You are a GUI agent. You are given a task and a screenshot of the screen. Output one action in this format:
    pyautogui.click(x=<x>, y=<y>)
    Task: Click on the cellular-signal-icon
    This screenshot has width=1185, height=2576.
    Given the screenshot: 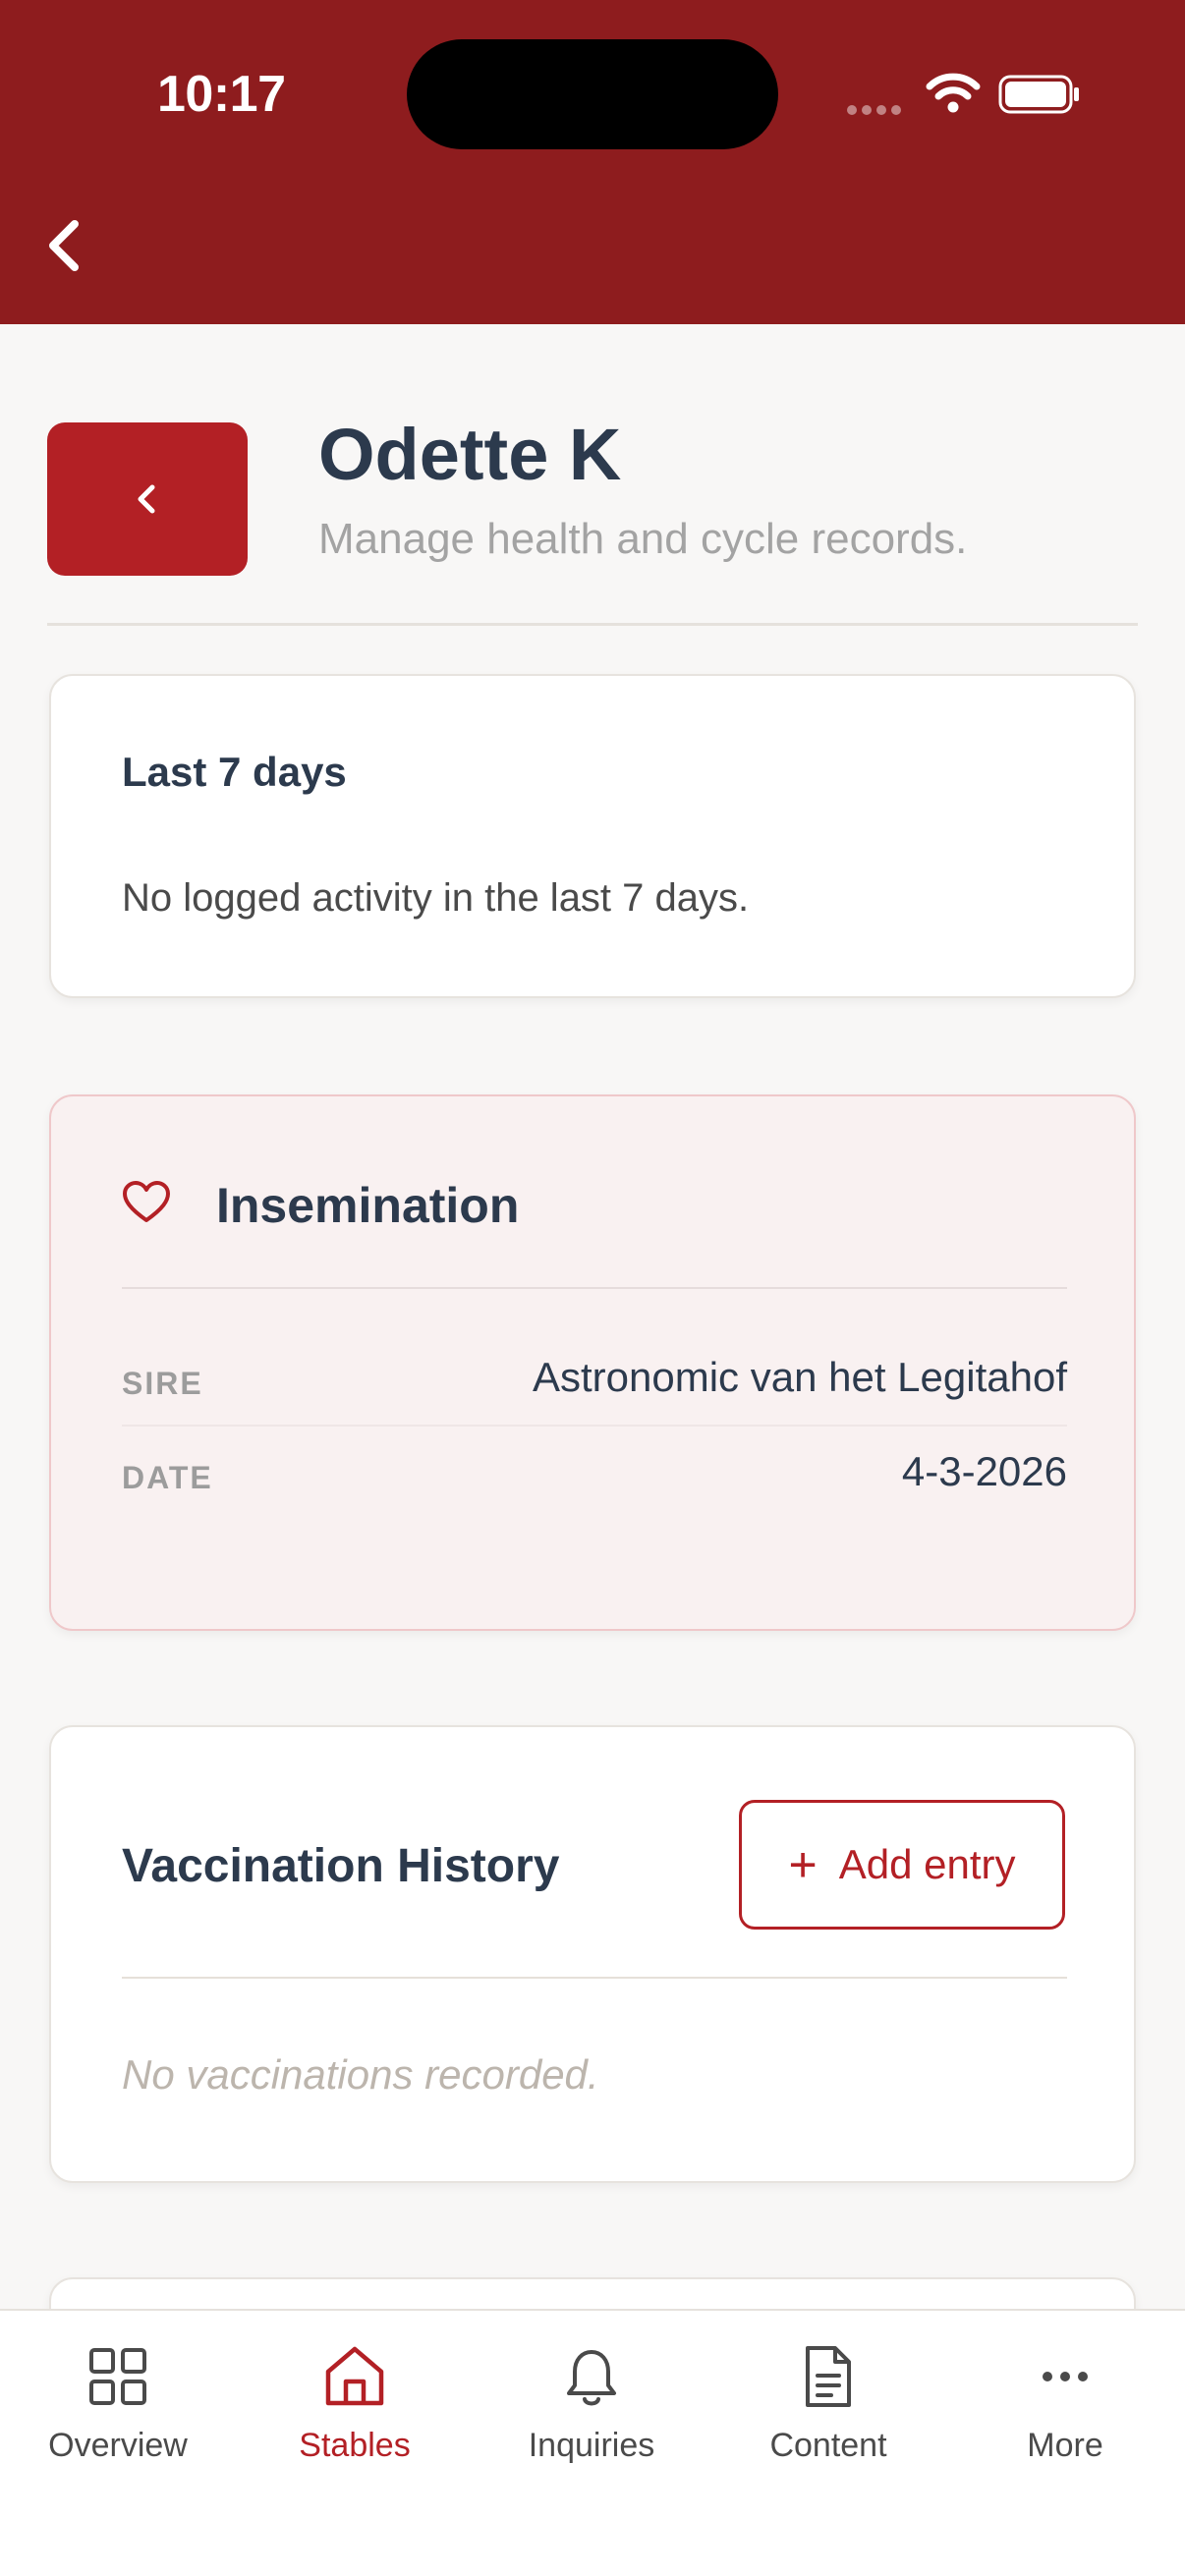 What is the action you would take?
    pyautogui.click(x=877, y=111)
    